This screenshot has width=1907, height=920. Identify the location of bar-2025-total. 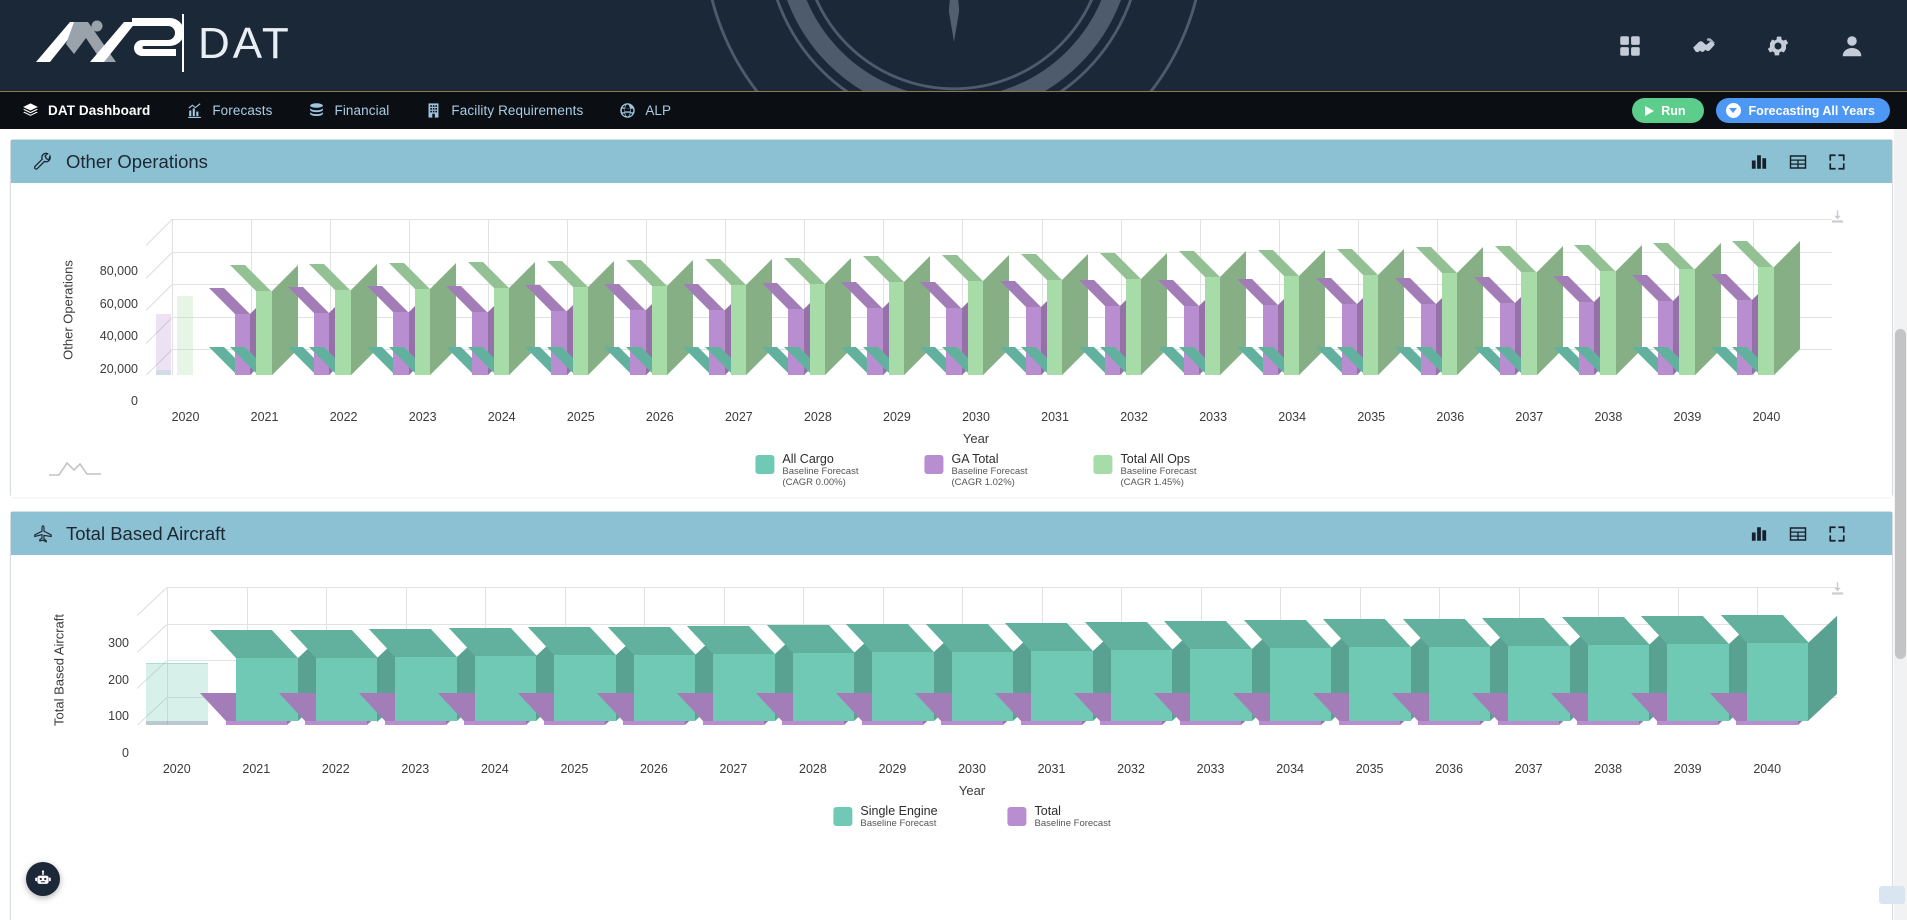
(576, 708).